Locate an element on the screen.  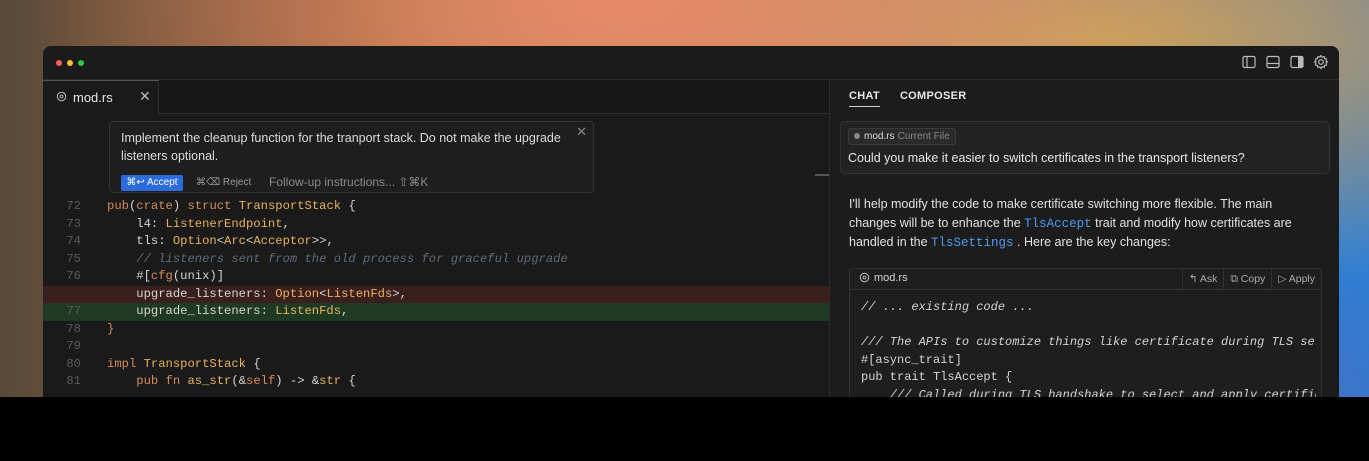
code-line: 74 tls: Option<Arc<Acceptor>>, is located at coordinates (200, 241).